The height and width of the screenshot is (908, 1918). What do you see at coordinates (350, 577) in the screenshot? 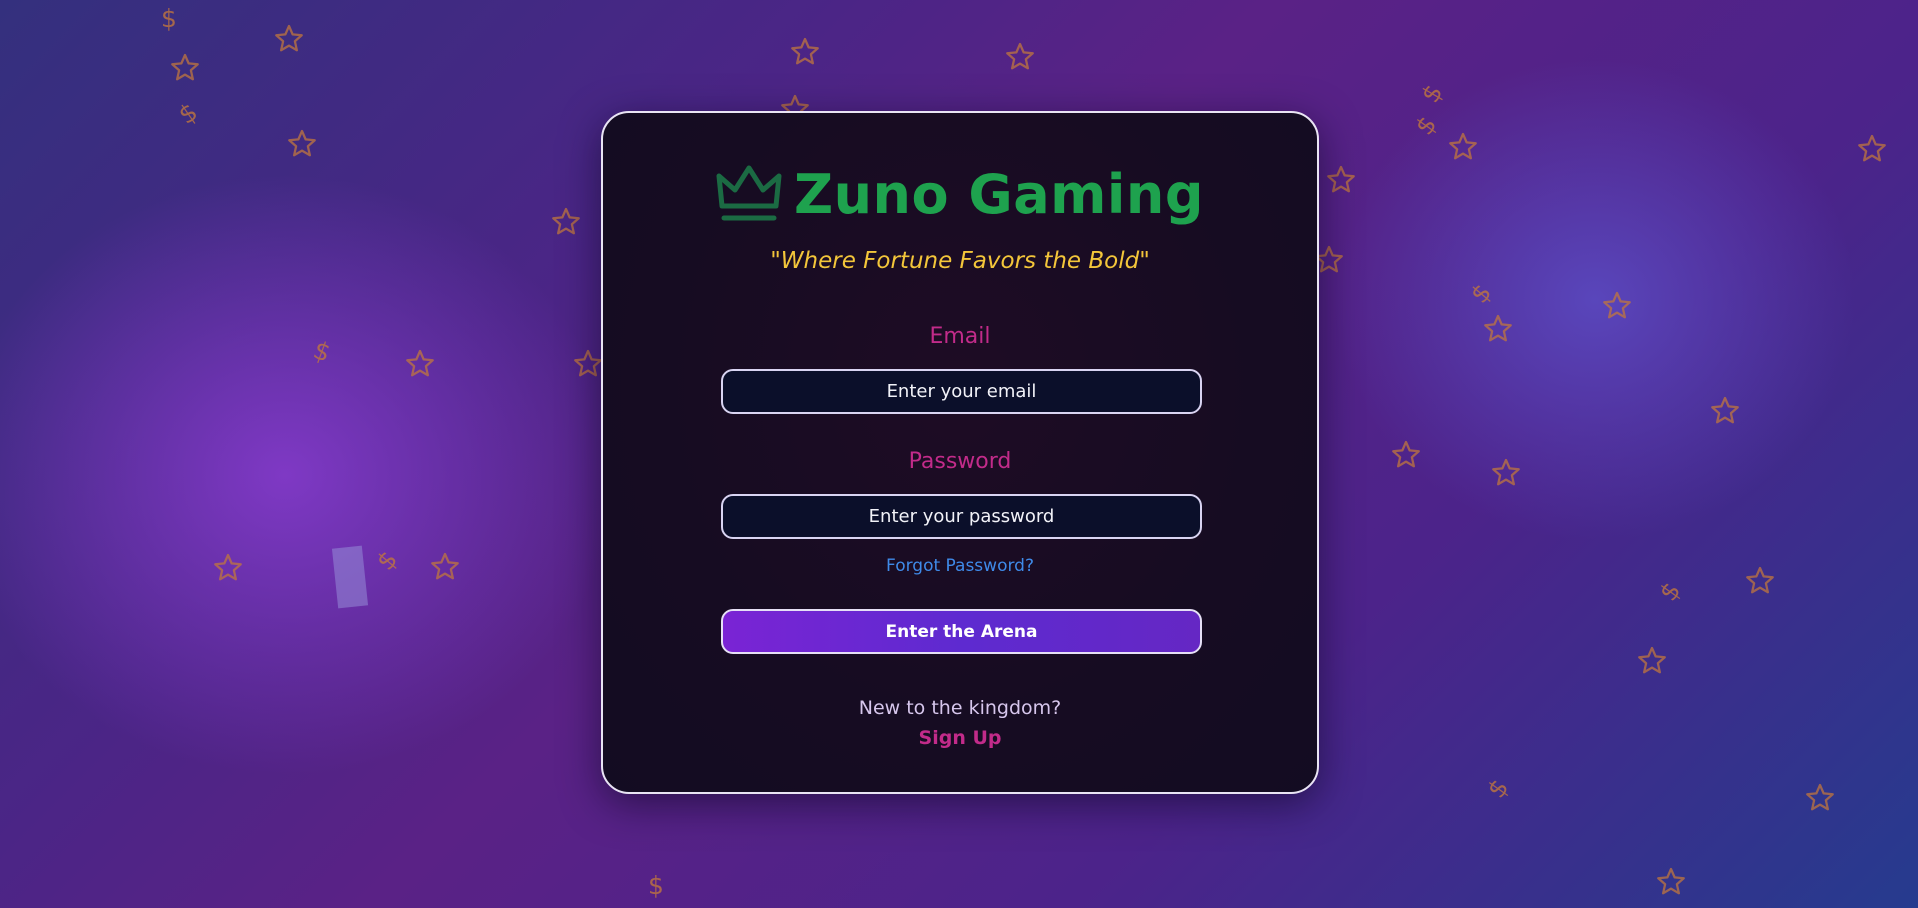
I see `background-shape` at bounding box center [350, 577].